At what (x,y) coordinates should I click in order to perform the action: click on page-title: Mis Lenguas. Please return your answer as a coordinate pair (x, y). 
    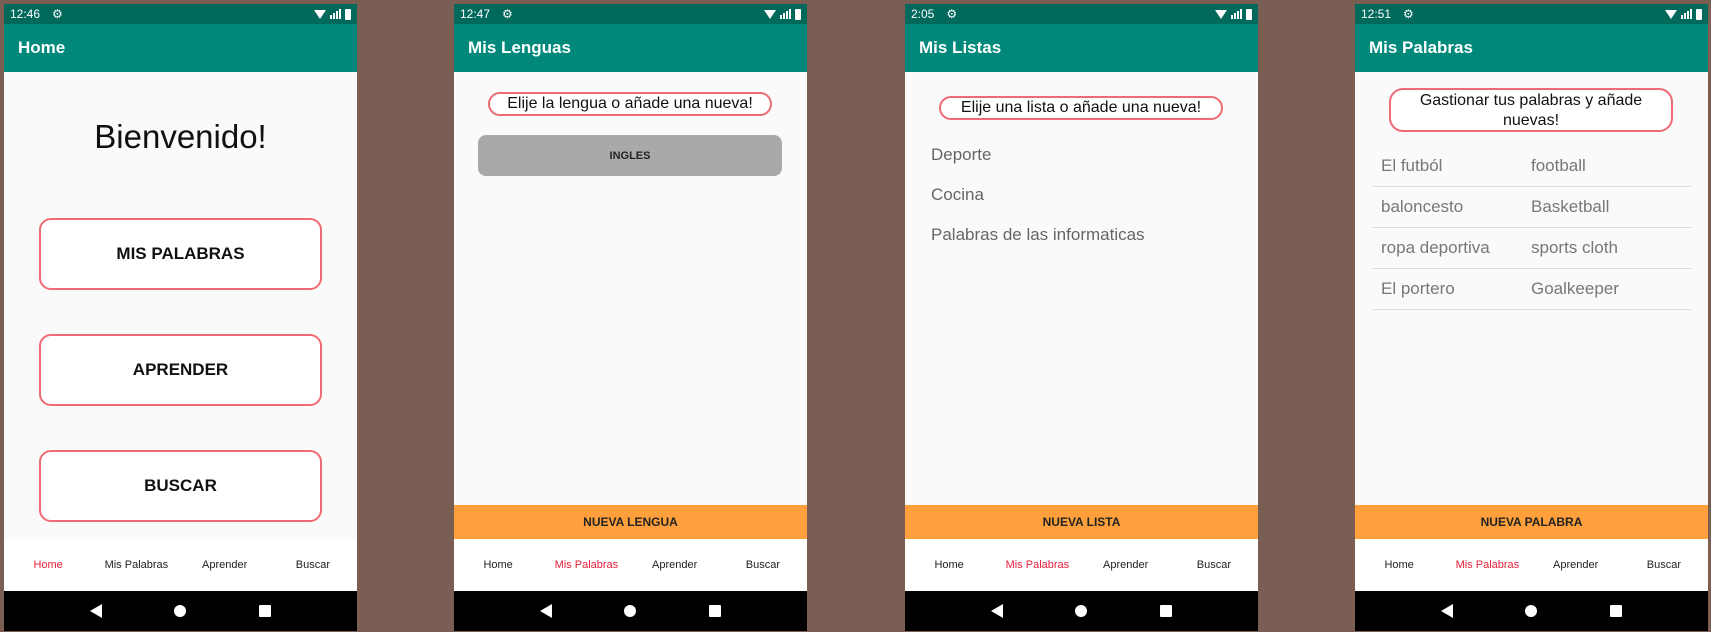
    Looking at the image, I should click on (519, 47).